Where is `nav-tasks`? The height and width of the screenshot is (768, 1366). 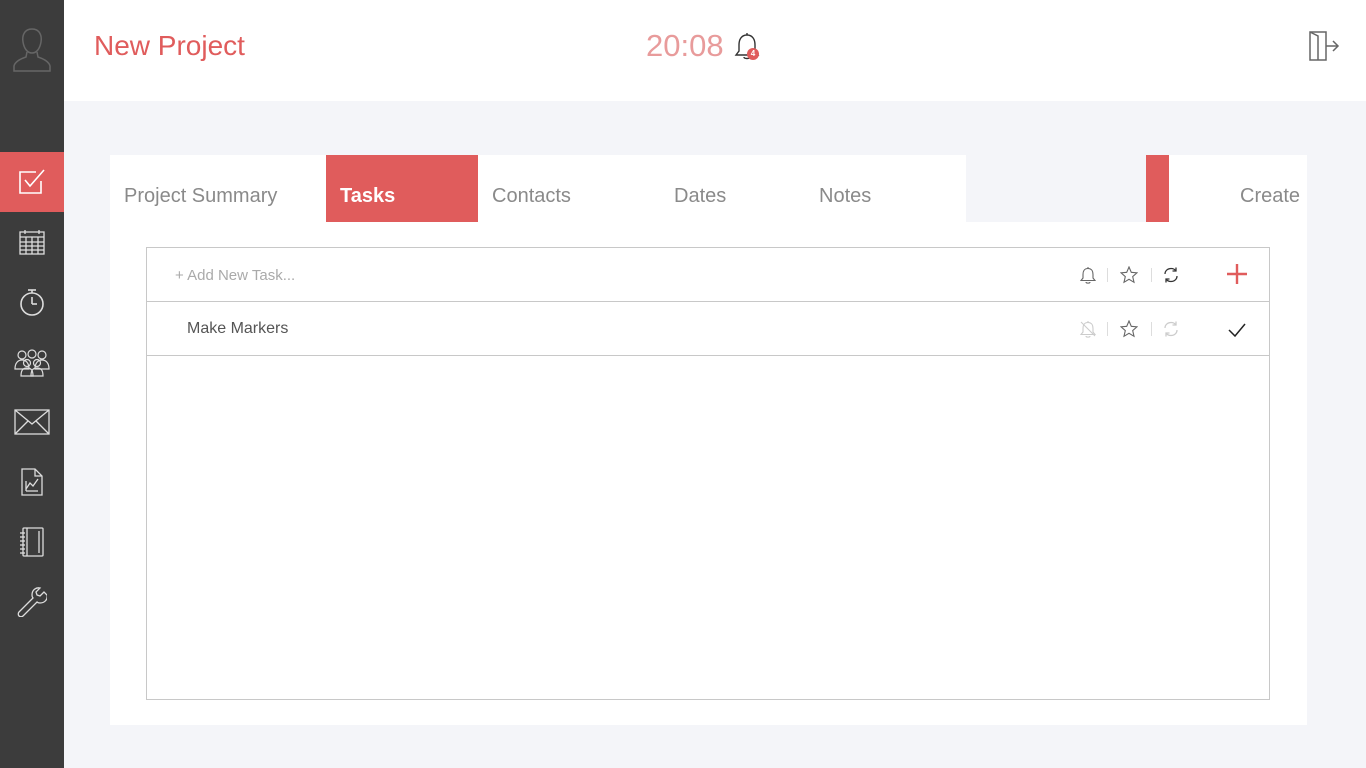
nav-tasks is located at coordinates (32, 182).